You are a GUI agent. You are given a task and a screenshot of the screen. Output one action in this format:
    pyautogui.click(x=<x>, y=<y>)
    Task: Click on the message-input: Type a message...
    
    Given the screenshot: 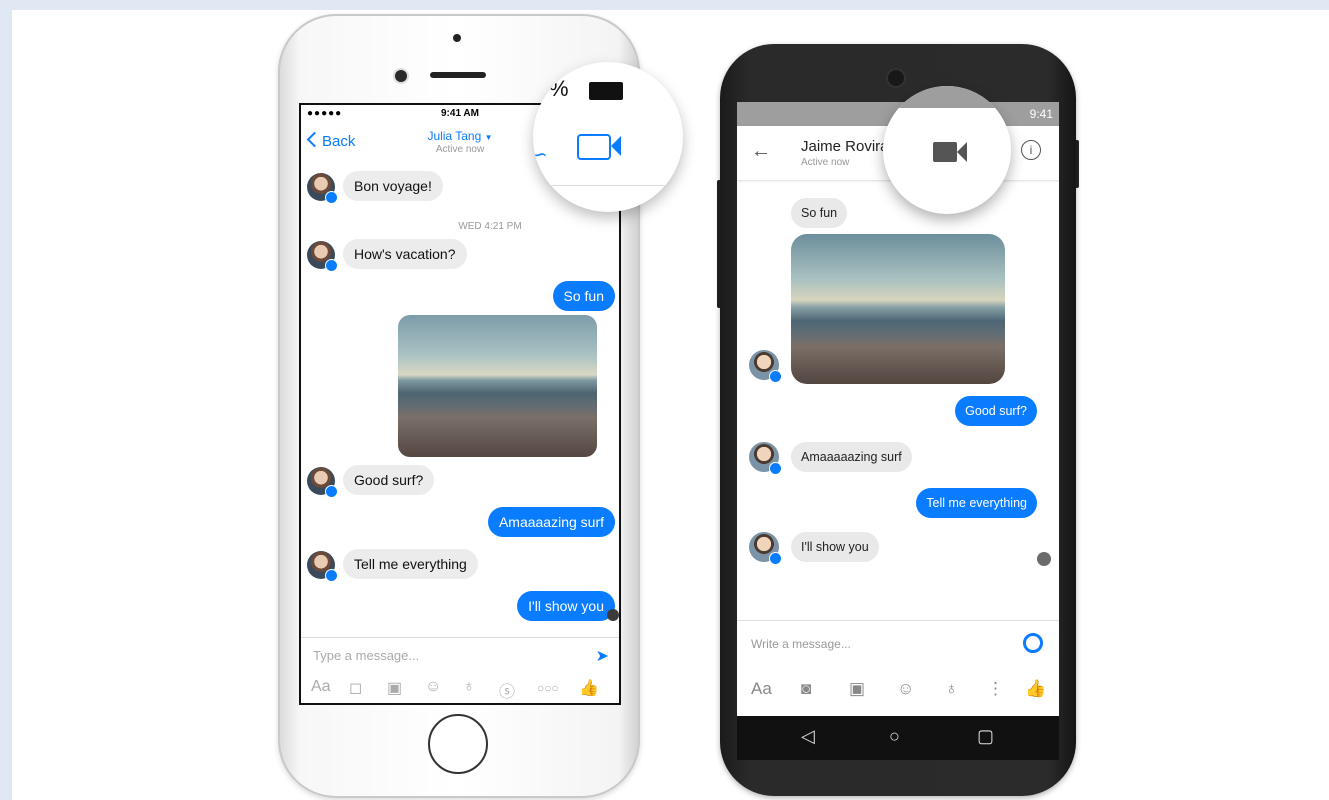 What is the action you would take?
    pyautogui.click(x=366, y=655)
    